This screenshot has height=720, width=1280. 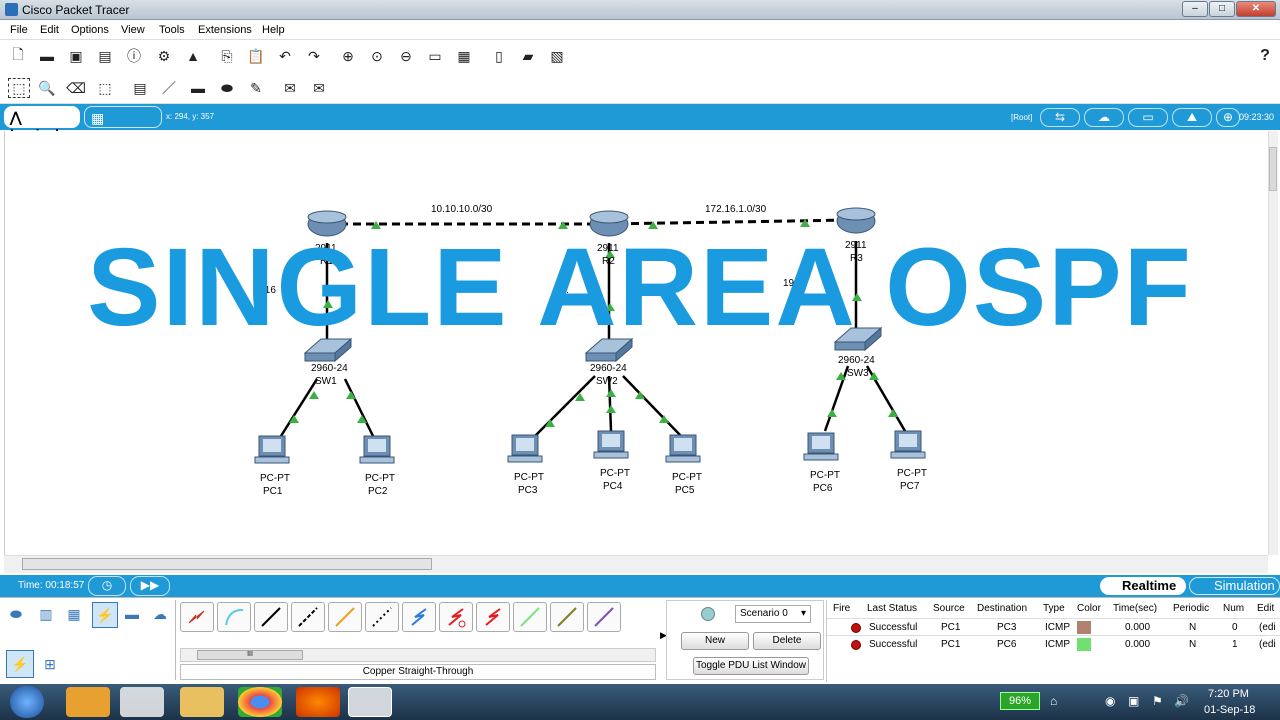 What do you see at coordinates (751, 666) in the screenshot?
I see `toggle-pdu-list-button: Toggle PDU List Window` at bounding box center [751, 666].